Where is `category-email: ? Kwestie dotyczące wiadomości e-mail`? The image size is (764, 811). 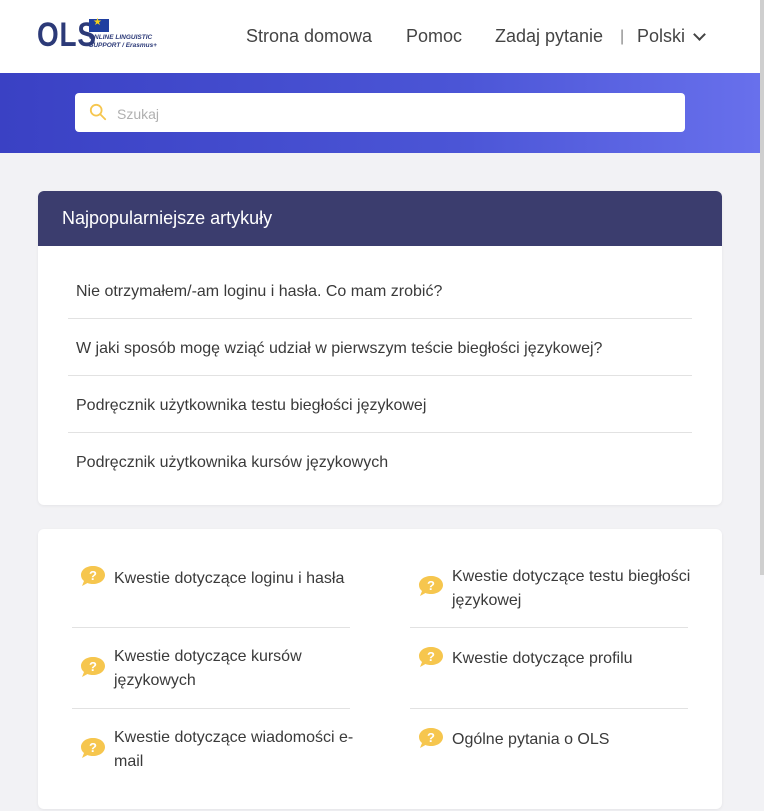 category-email: ? Kwestie dotyczące wiadomości e-mail is located at coordinates (212, 757).